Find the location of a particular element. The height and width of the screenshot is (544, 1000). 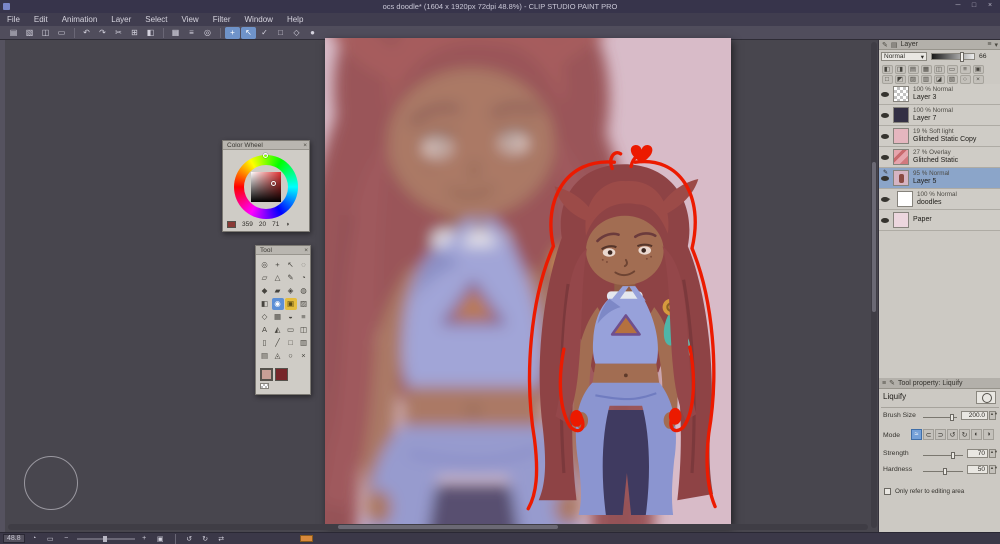

clip-icon: ◧ is located at coordinates (887, 69).